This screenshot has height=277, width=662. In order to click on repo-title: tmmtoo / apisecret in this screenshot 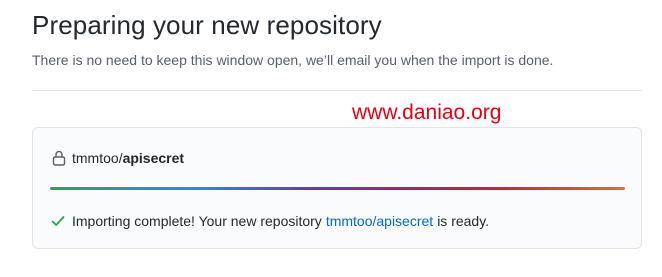, I will do `click(118, 158)`.